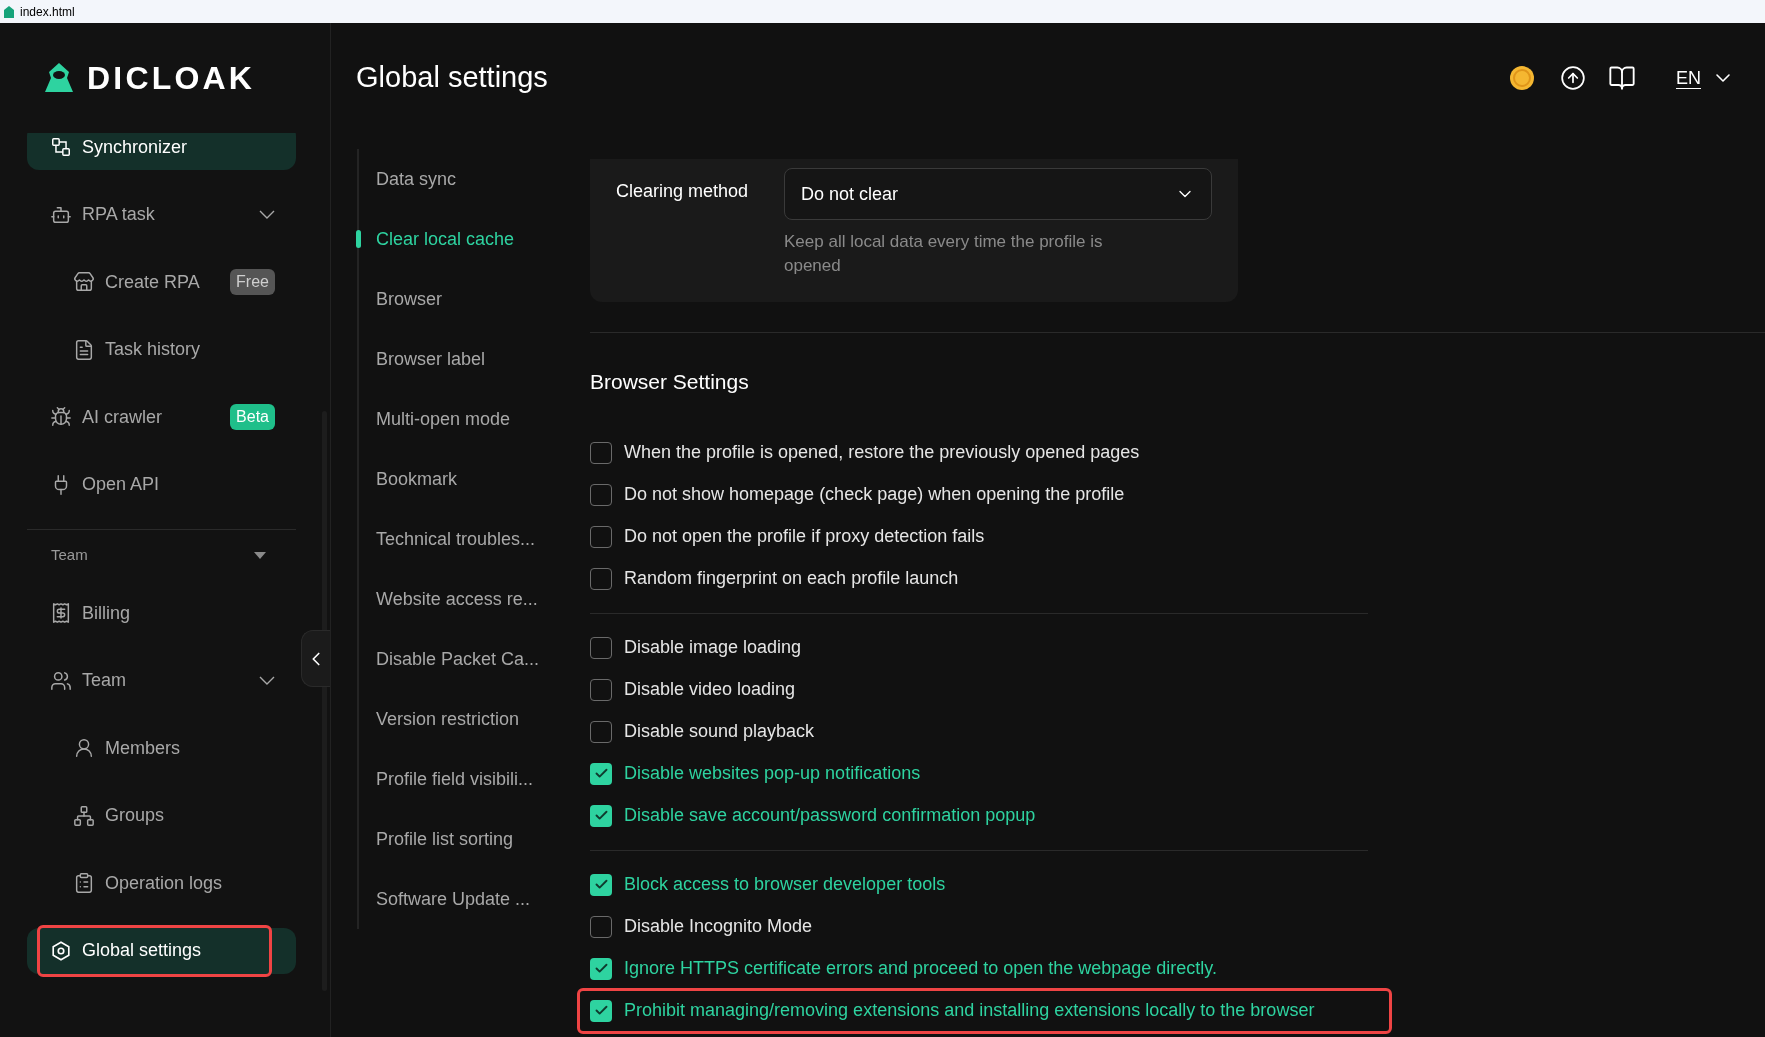  What do you see at coordinates (804, 536) in the screenshot?
I see `checkbox-label: Do not open the profile if proxy detection fails` at bounding box center [804, 536].